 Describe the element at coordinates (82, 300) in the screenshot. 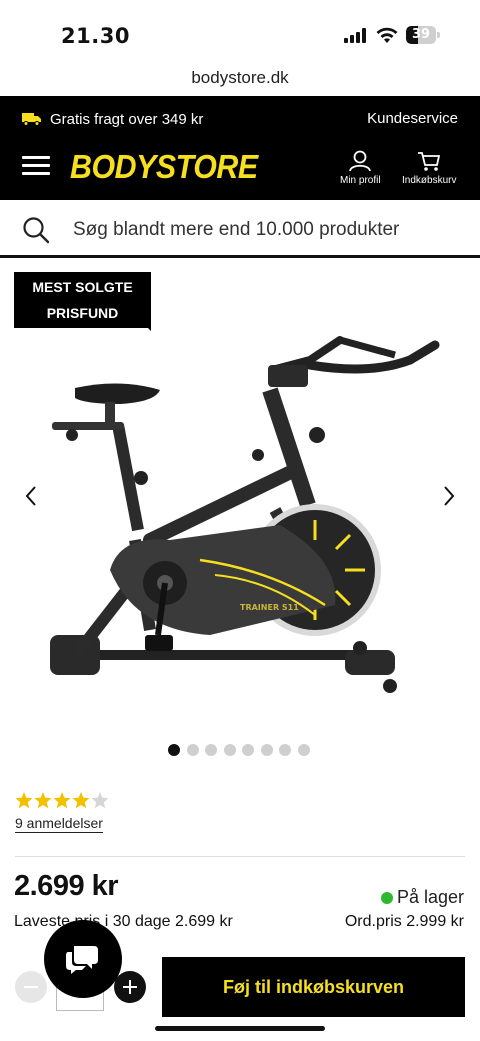

I see `bestseller-badge: MEST SOLGTE PRISFUND` at that location.